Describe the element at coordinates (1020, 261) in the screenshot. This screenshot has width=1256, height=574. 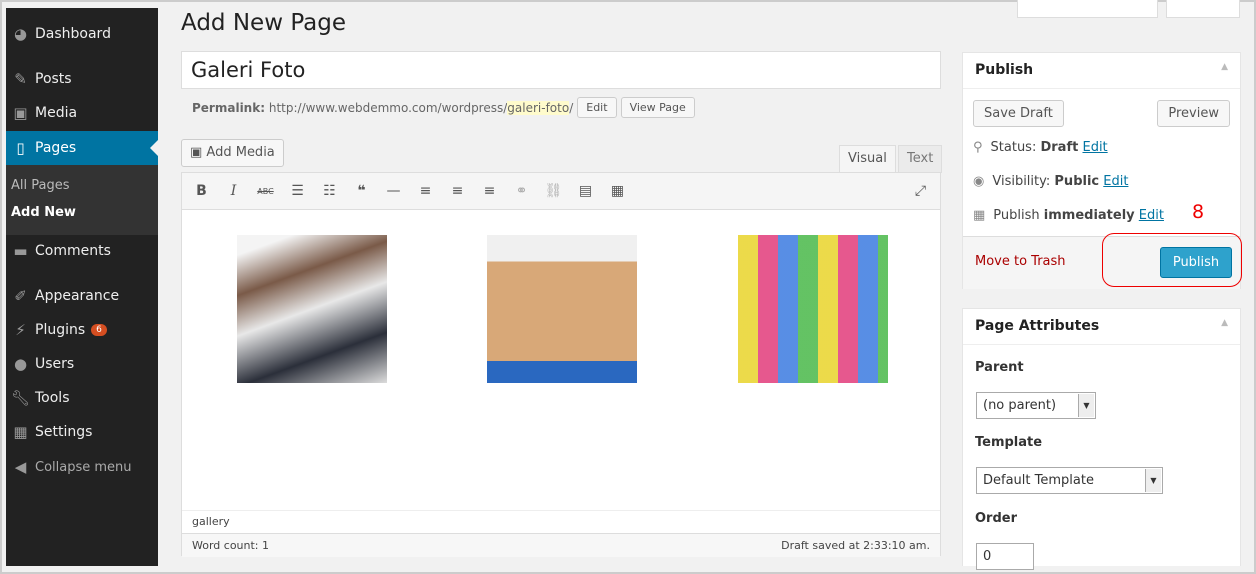
I see `move-to-trash-link: Move to Trash` at that location.